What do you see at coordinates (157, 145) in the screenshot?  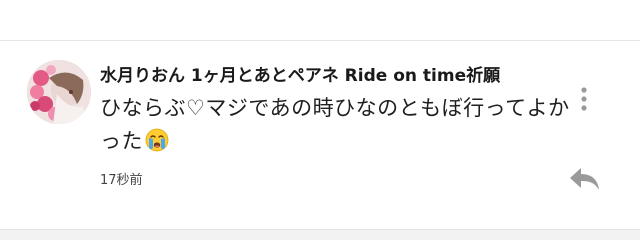 I see `crying-face-icon` at bounding box center [157, 145].